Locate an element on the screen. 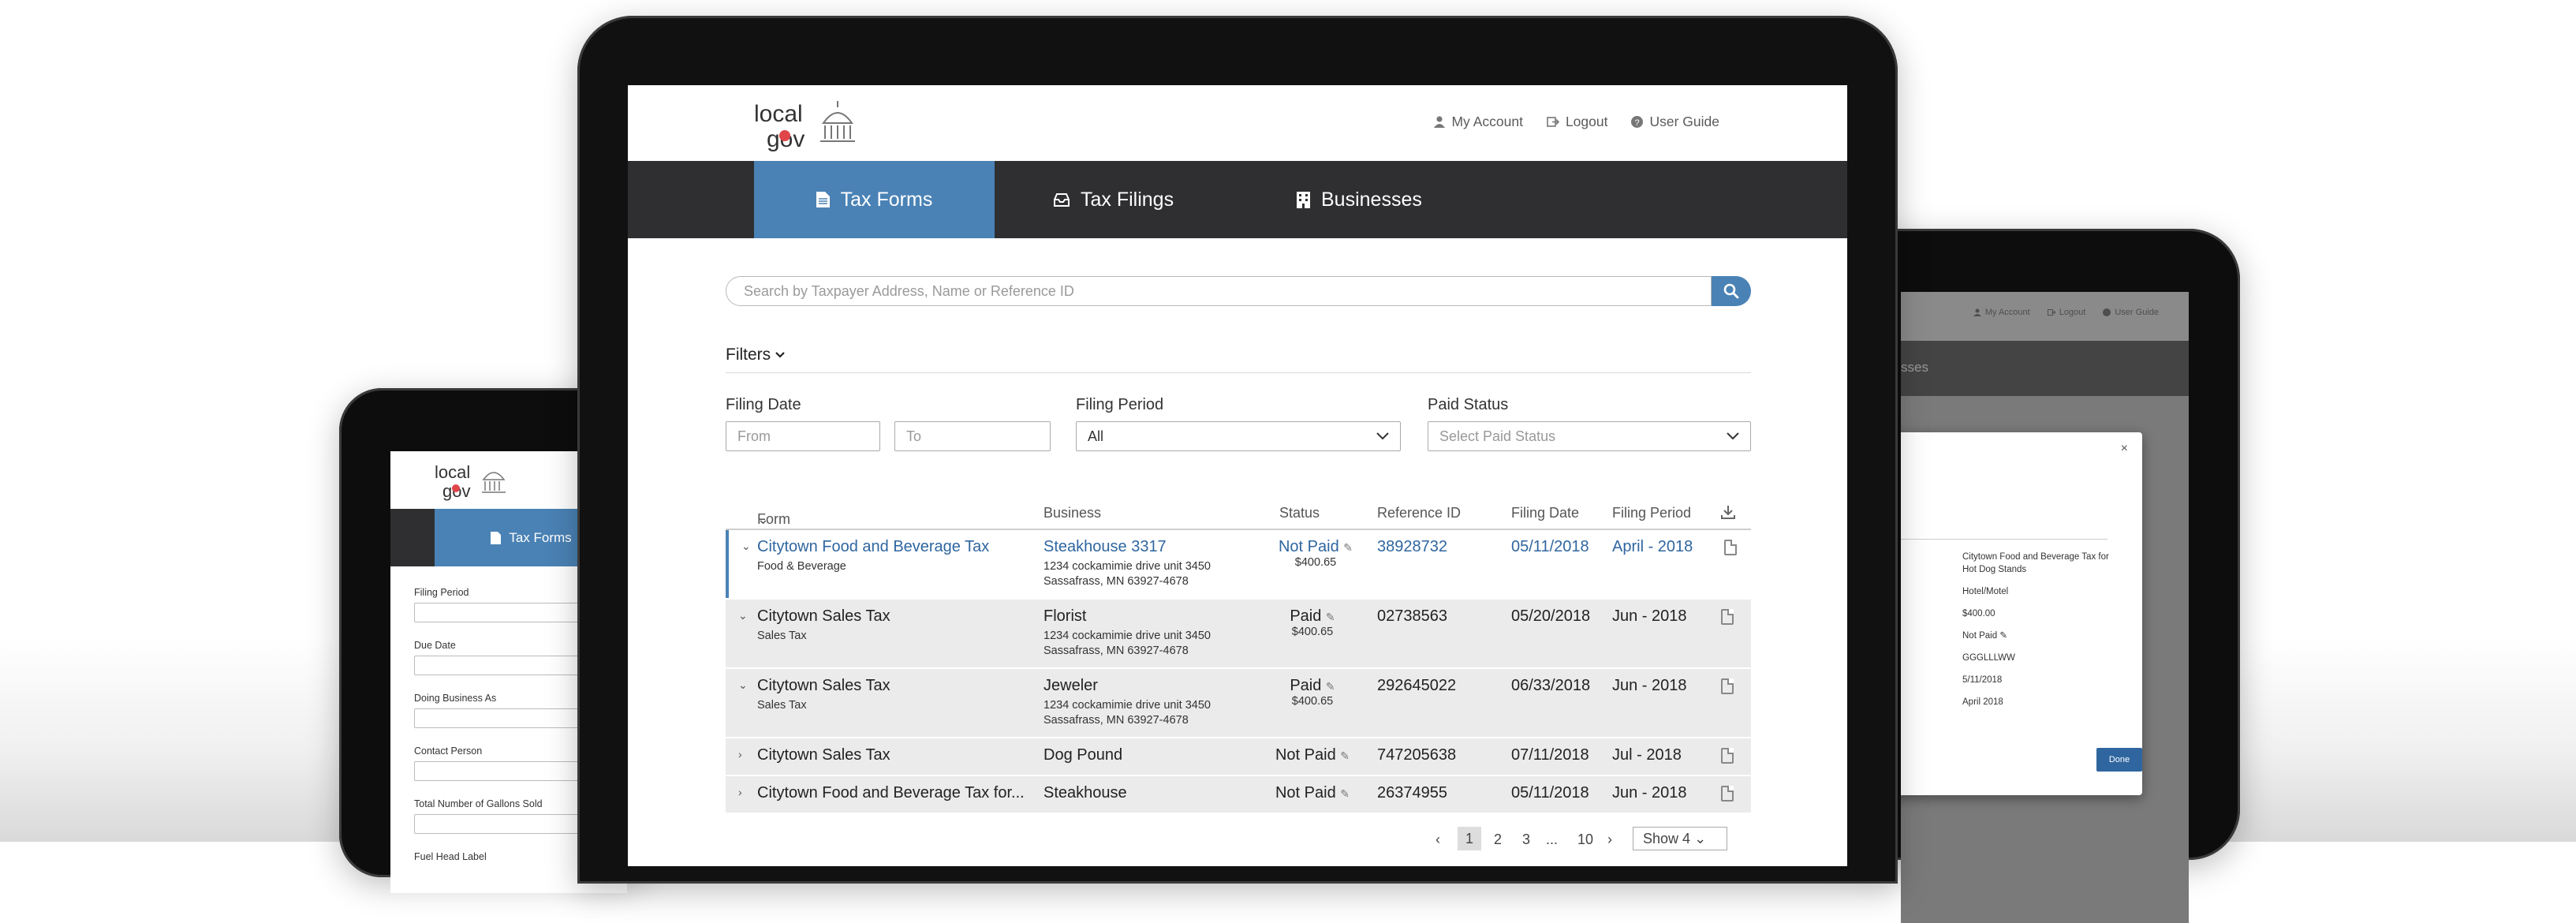  right-logout-link: Logout is located at coordinates (2066, 312).